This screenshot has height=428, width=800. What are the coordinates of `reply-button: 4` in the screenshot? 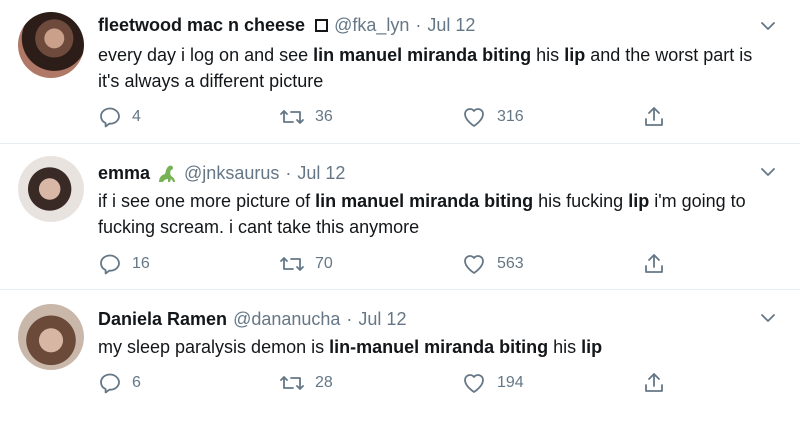 It's located at (119, 117).